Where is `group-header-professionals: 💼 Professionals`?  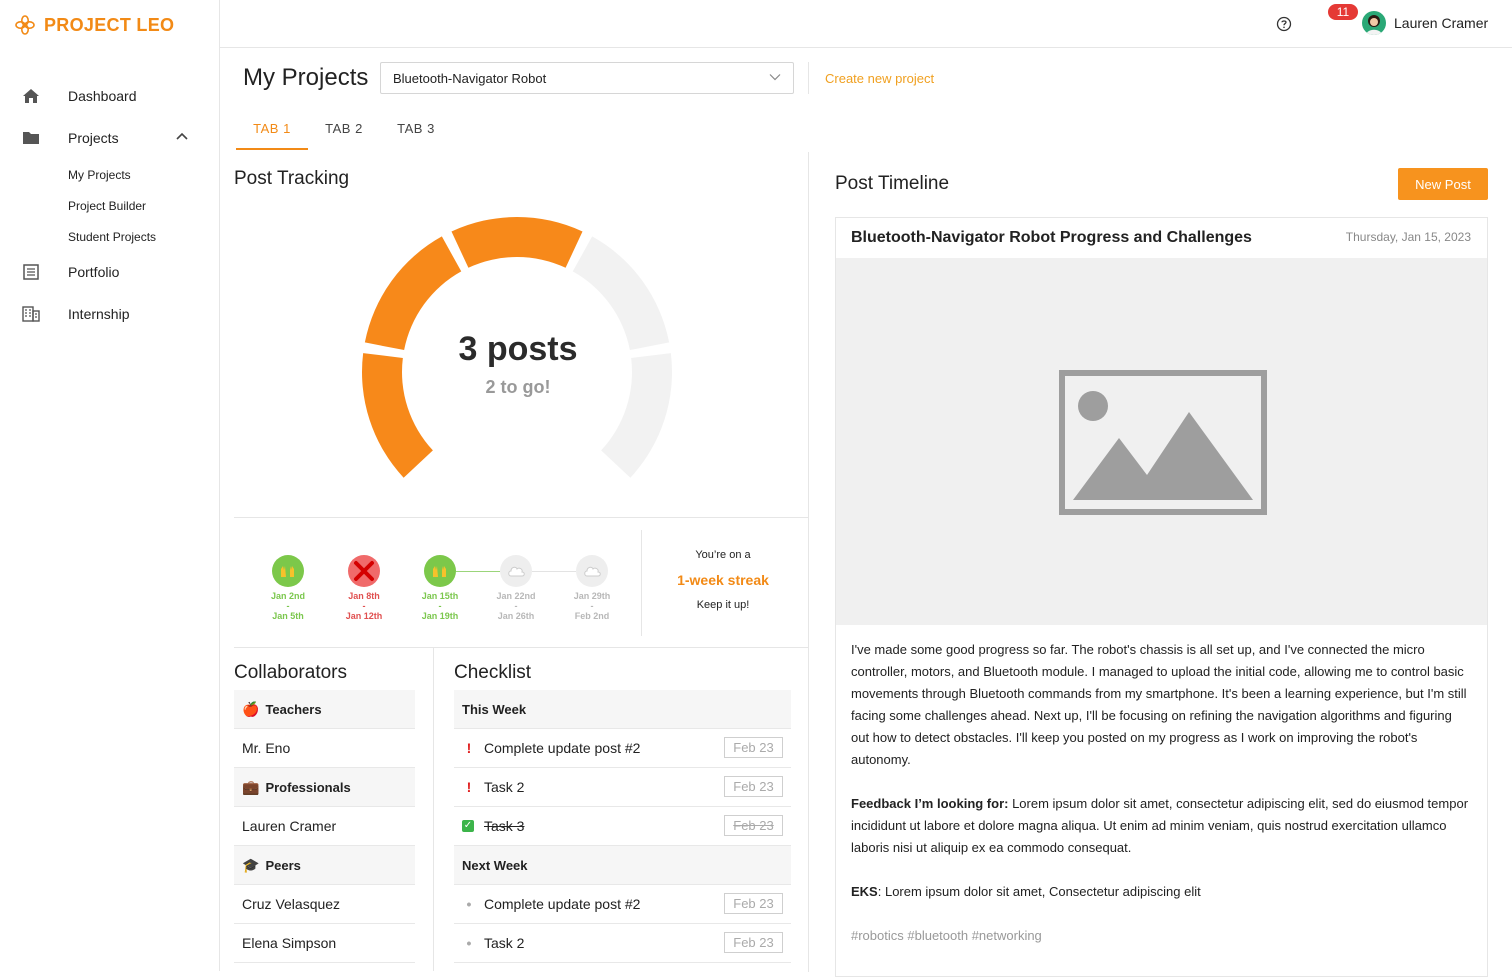 group-header-professionals: 💼 Professionals is located at coordinates (324, 787).